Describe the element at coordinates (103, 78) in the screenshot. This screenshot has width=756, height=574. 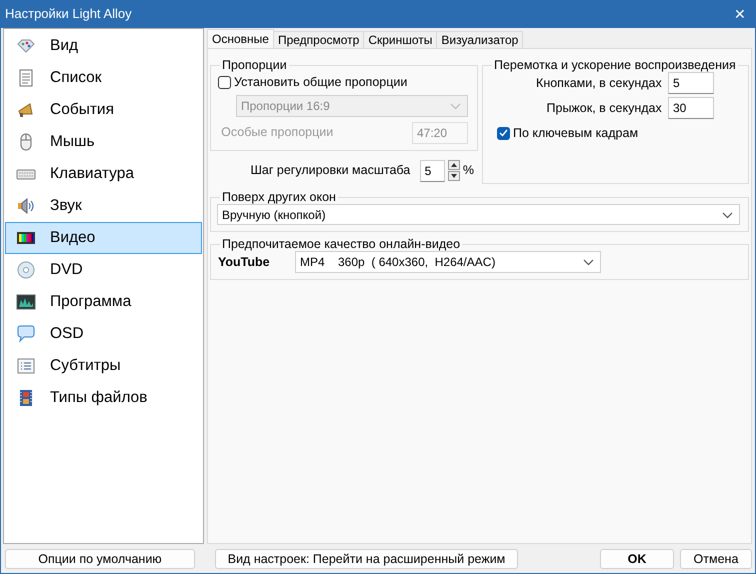
I see `sidebar-item: Список` at that location.